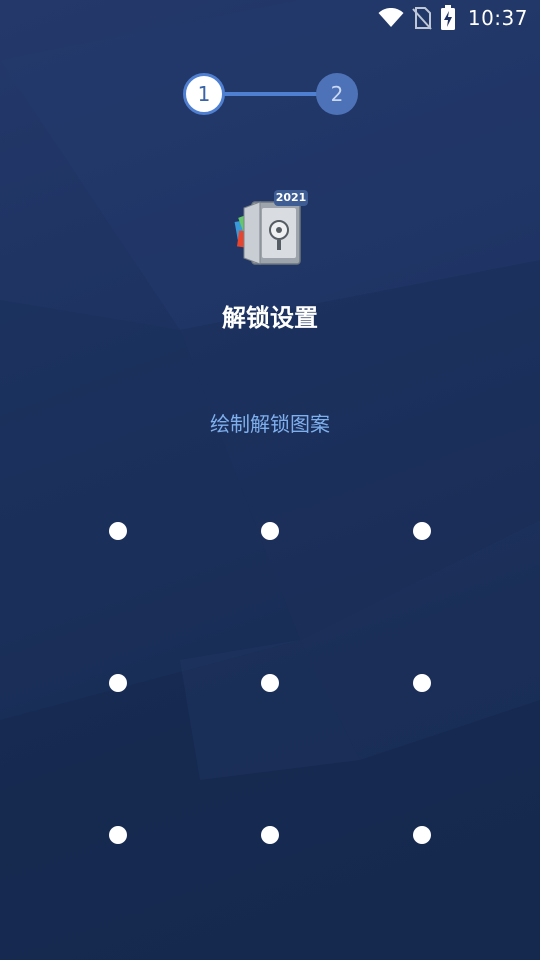  What do you see at coordinates (272, 229) in the screenshot?
I see `vault-app-icon: 2021` at bounding box center [272, 229].